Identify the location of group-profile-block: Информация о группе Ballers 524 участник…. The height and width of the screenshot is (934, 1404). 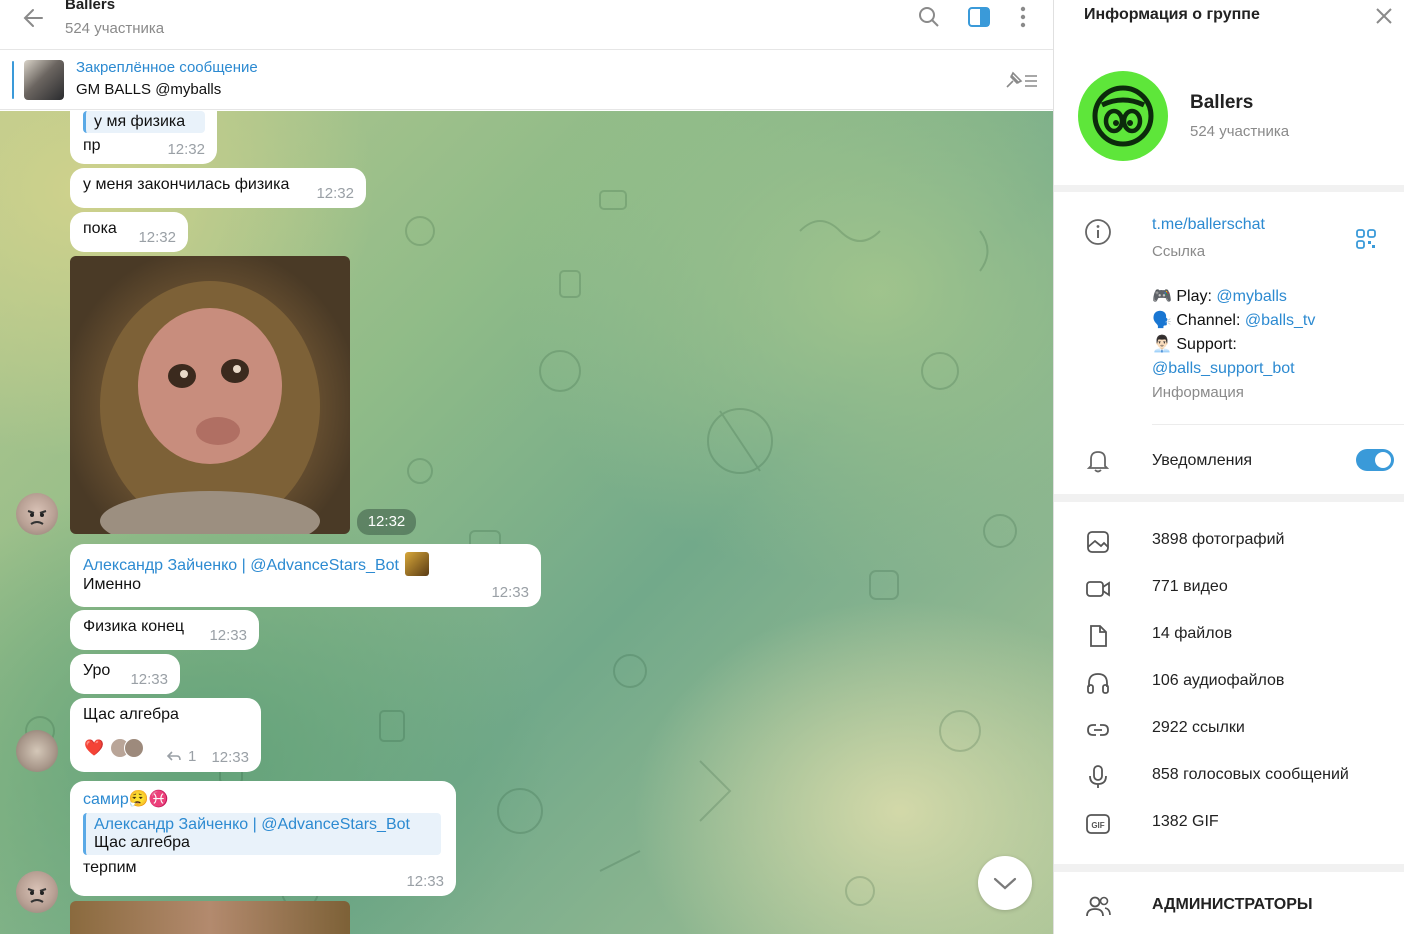
(1229, 92).